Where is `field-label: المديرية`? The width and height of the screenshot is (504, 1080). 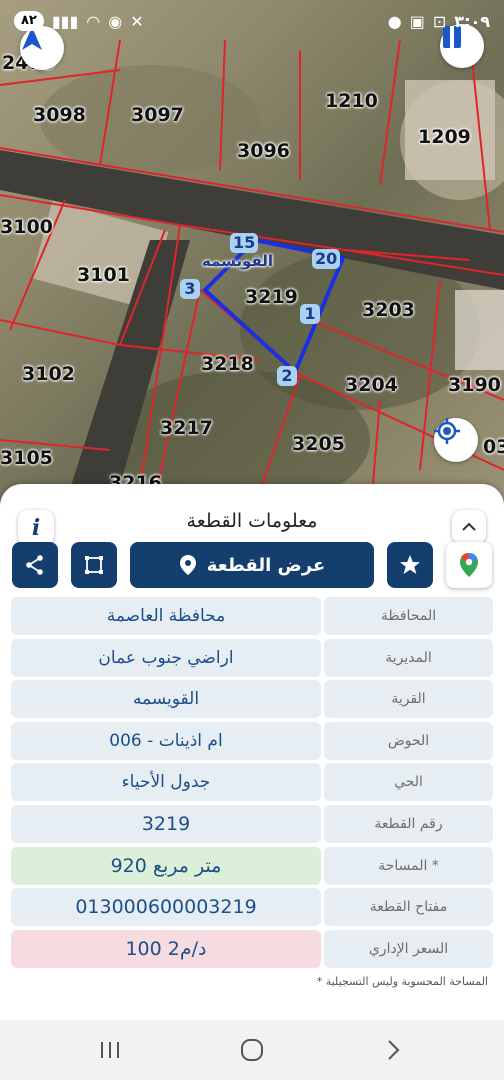
field-label: المديرية is located at coordinates (408, 657).